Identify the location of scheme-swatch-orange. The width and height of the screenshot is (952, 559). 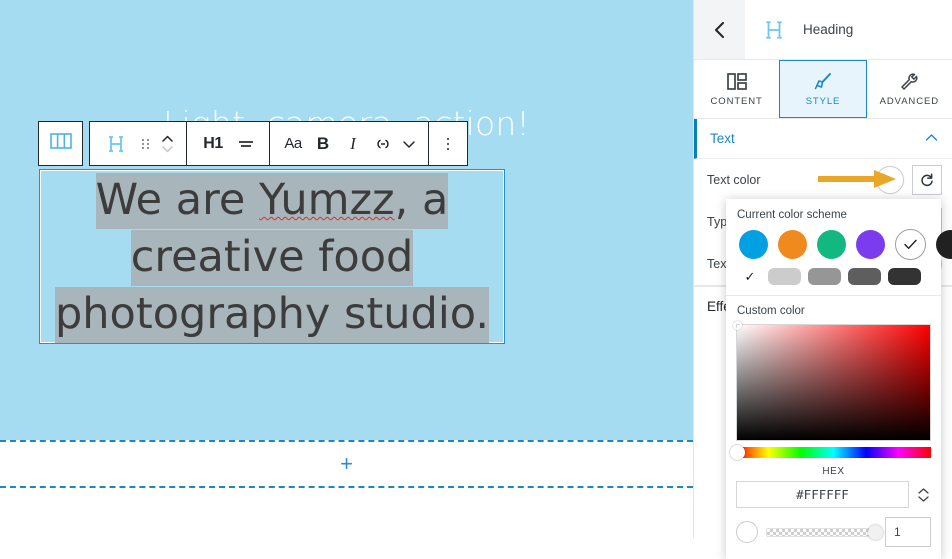
(792, 244).